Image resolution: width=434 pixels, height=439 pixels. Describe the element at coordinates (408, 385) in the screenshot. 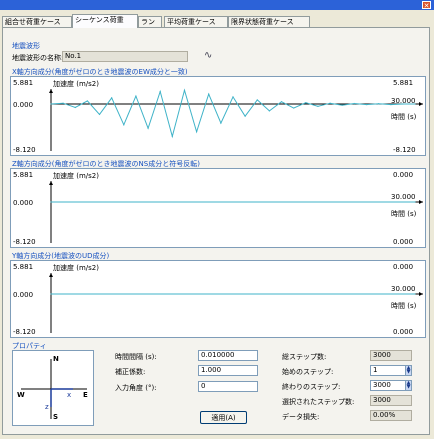

I see `end-step-spinner: ▲ ▼` at that location.